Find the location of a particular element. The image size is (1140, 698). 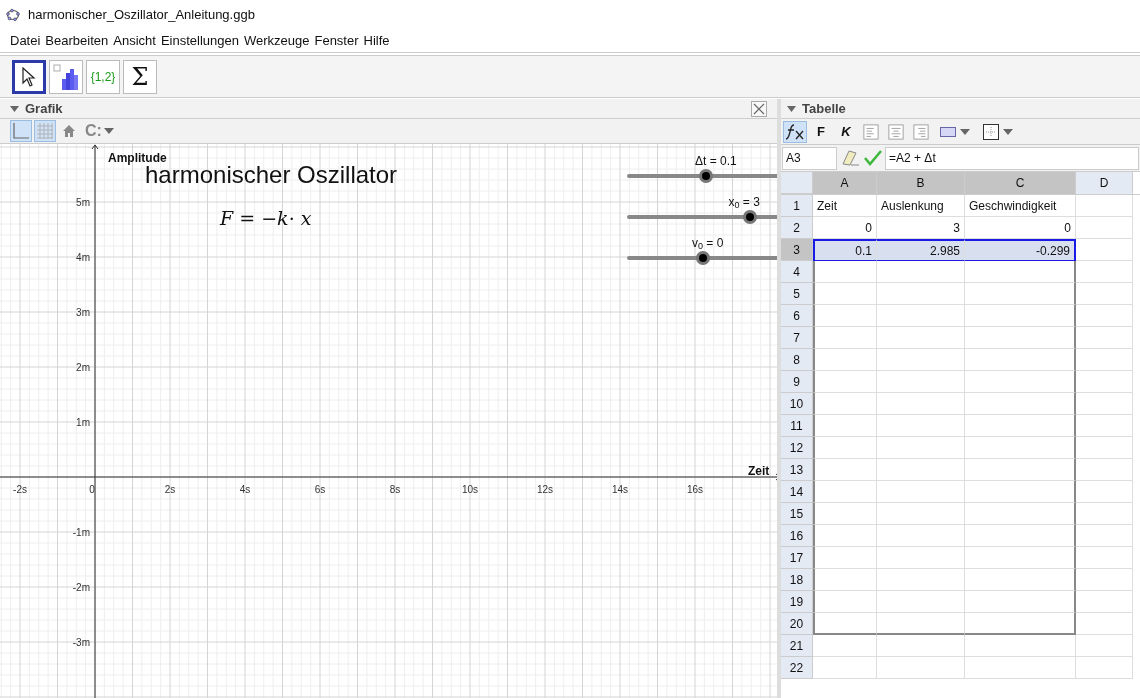

row-header: 4 is located at coordinates (797, 272).